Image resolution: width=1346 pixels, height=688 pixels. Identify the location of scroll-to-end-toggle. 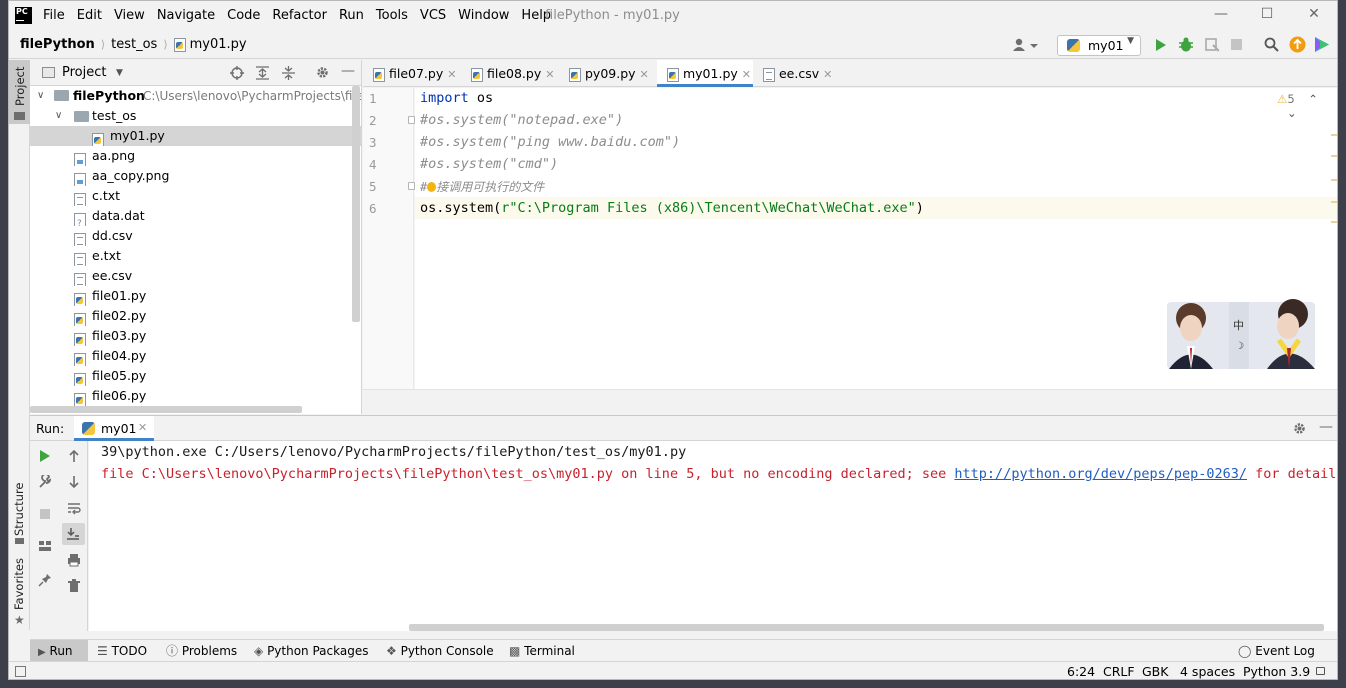
(73, 534).